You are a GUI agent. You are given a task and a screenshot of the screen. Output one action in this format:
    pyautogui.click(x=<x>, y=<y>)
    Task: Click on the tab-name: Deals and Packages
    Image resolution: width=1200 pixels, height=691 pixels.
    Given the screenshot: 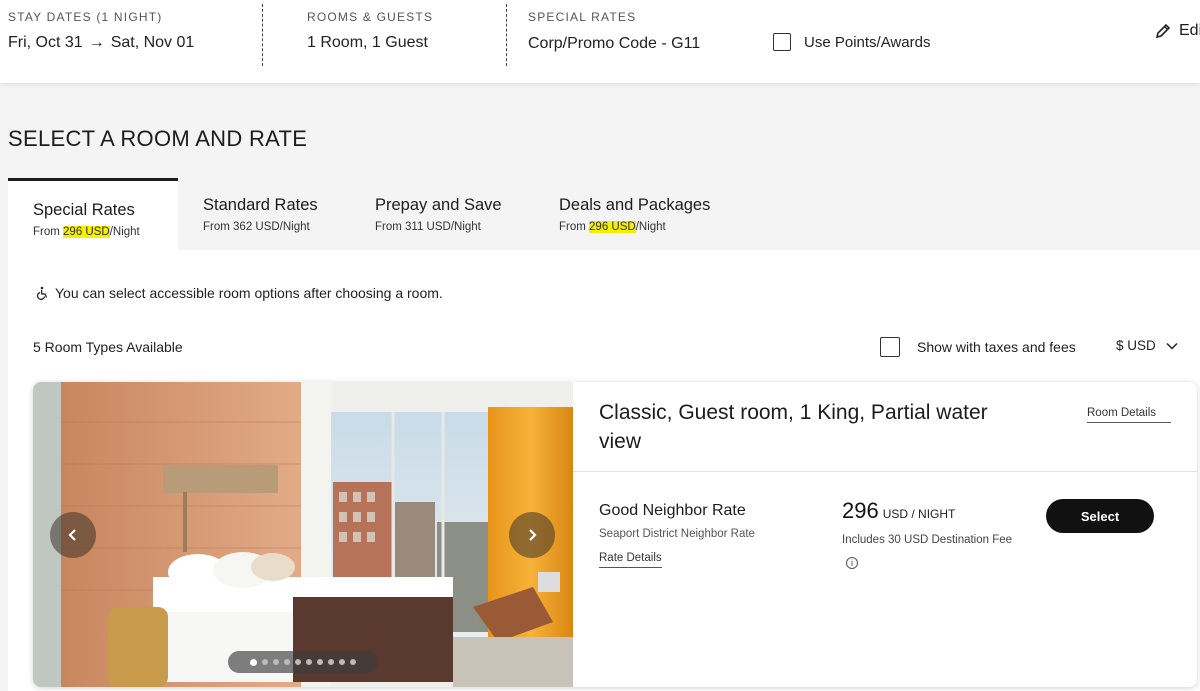 What is the action you would take?
    pyautogui.click(x=635, y=205)
    